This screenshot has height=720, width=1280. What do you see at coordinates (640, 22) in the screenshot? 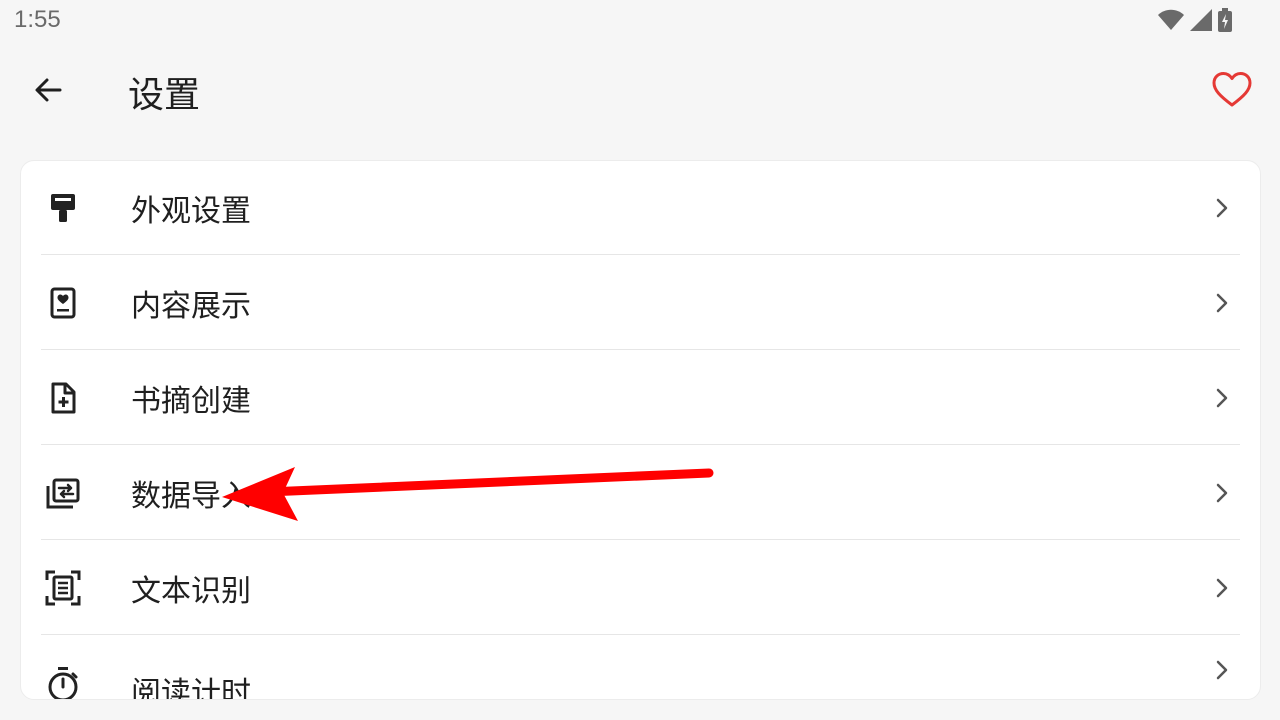
I see `status-bar: 1:55` at bounding box center [640, 22].